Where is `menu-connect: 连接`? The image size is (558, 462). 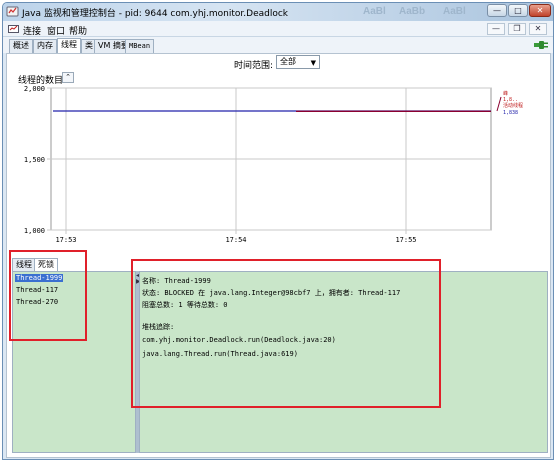
menu-connect: 连接 is located at coordinates (32, 30).